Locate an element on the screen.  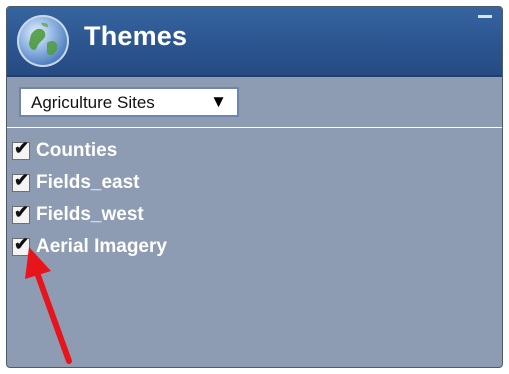
globe-icon is located at coordinates (43, 41).